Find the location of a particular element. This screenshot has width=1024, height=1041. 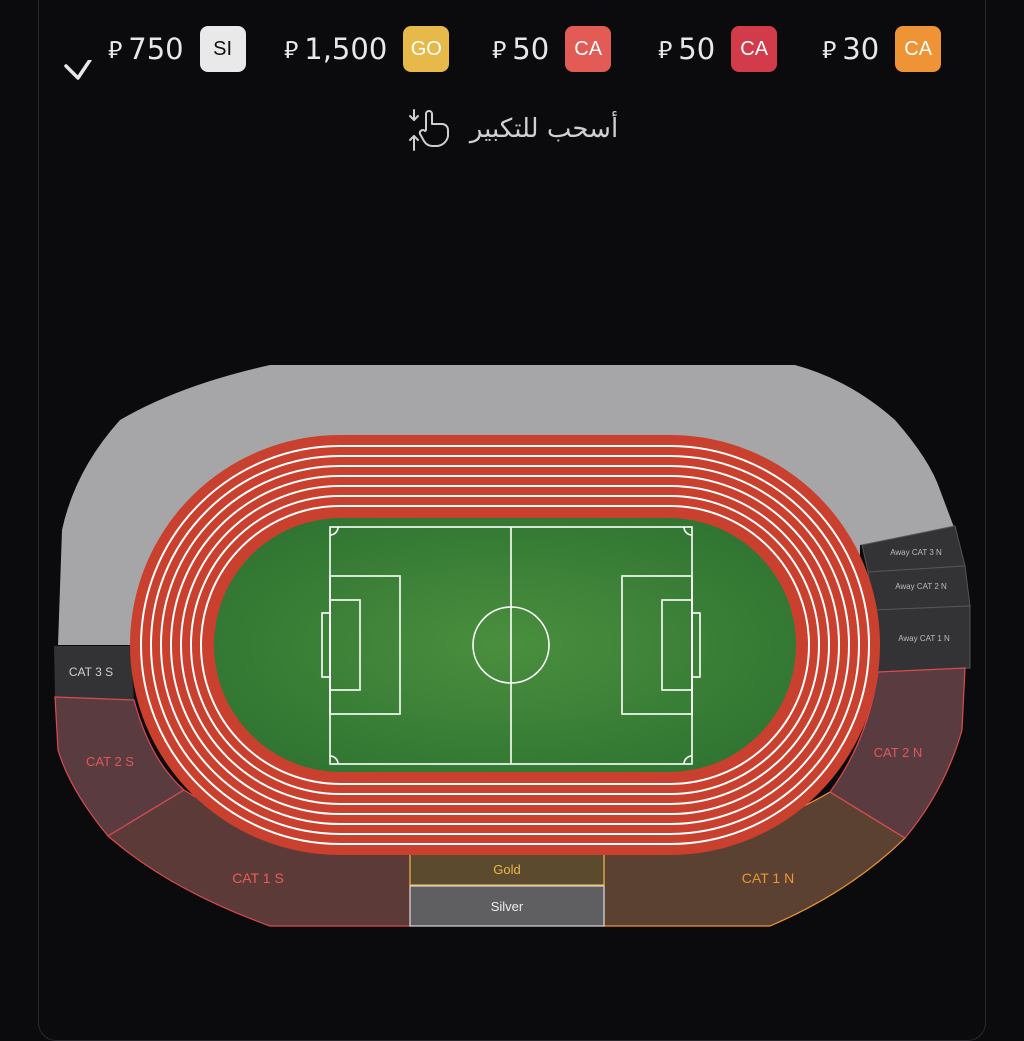

section-label: CAT 3 S is located at coordinates (91, 672).